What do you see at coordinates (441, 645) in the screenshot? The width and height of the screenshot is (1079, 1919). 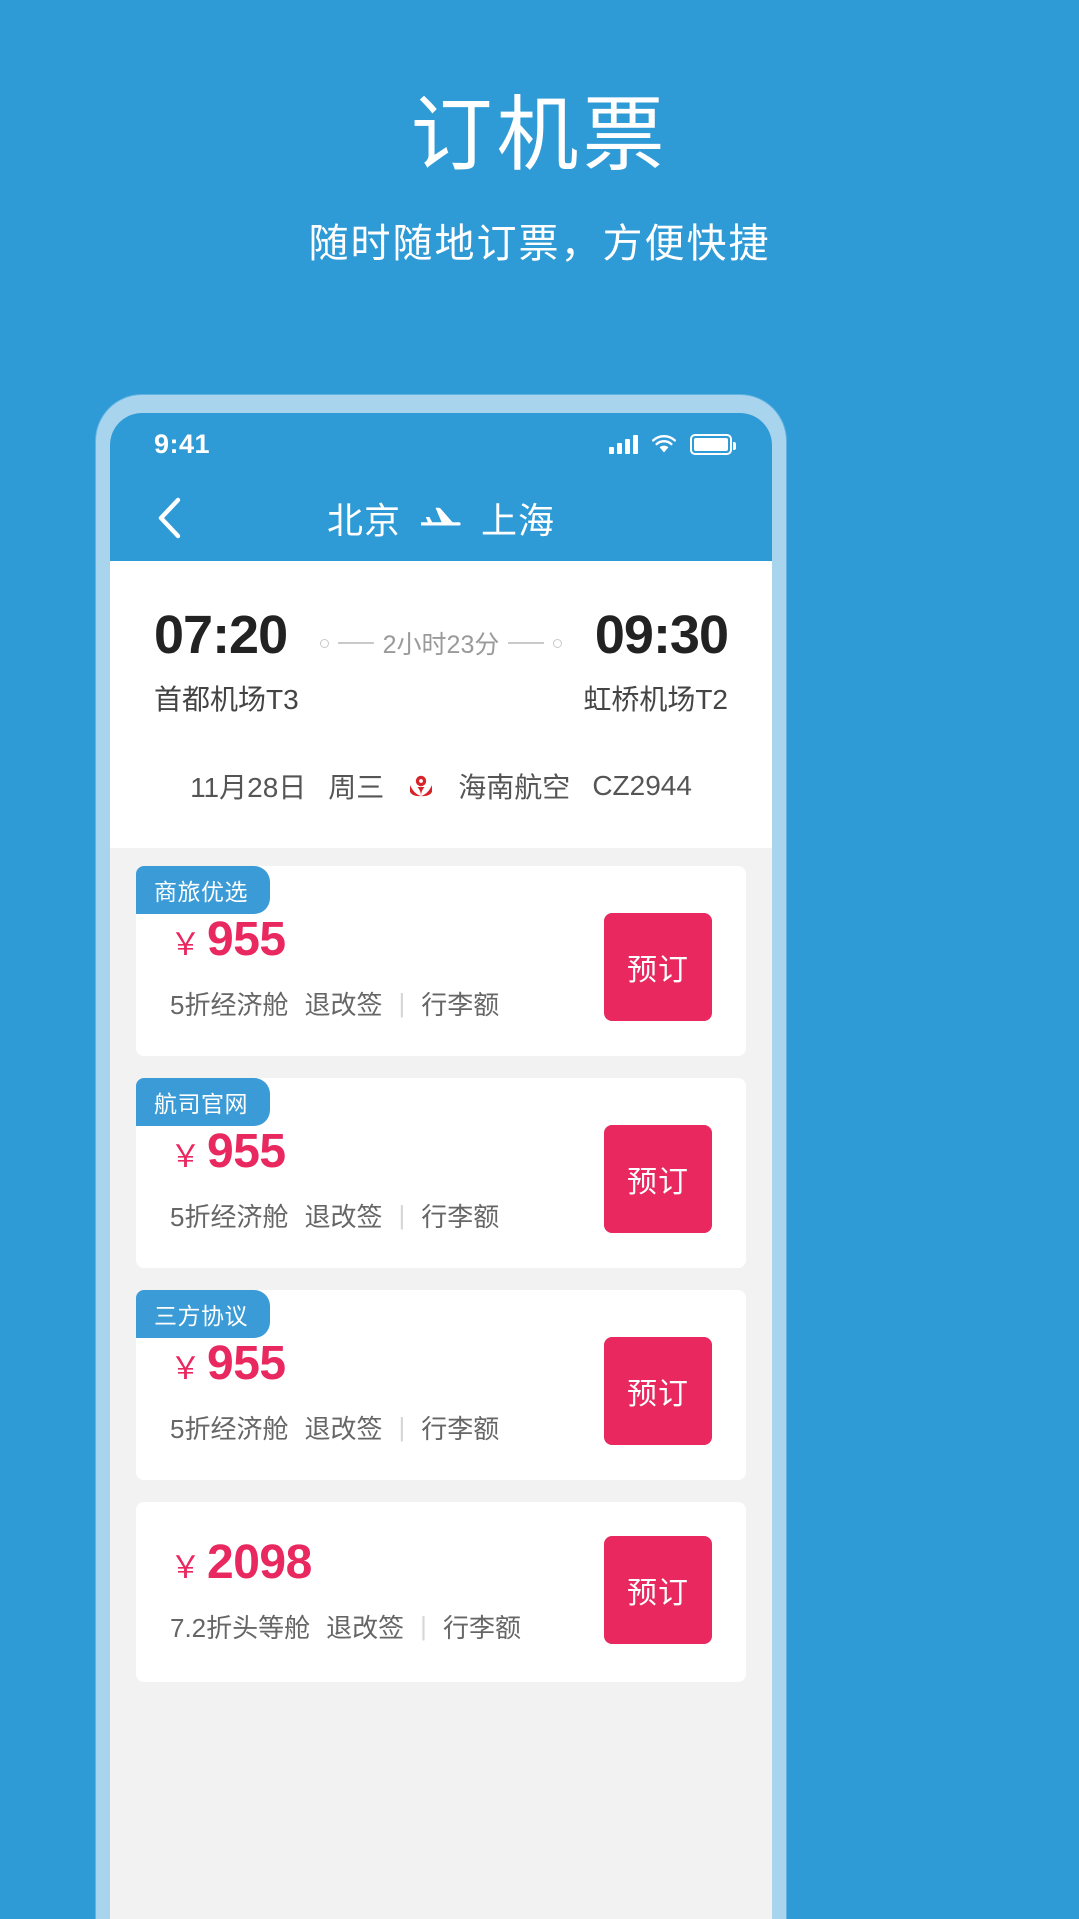 I see `duration-text: 2小时23分` at bounding box center [441, 645].